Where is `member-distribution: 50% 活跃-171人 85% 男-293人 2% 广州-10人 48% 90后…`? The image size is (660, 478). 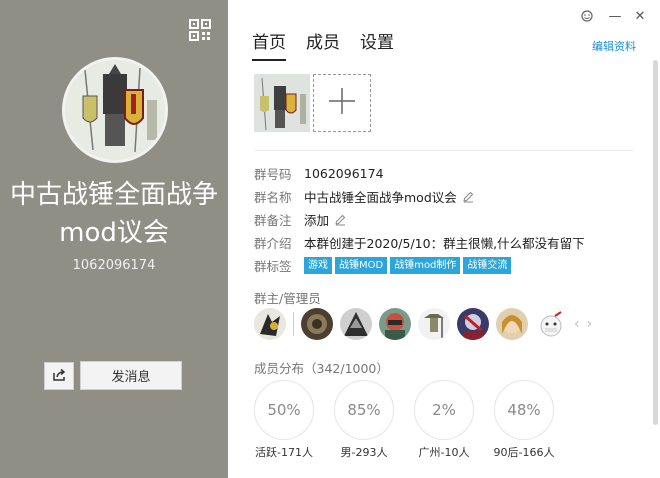
member-distribution: 50% 活跃-171人 85% 男-293人 2% 广州-10人 48% 90后… is located at coordinates (404, 420).